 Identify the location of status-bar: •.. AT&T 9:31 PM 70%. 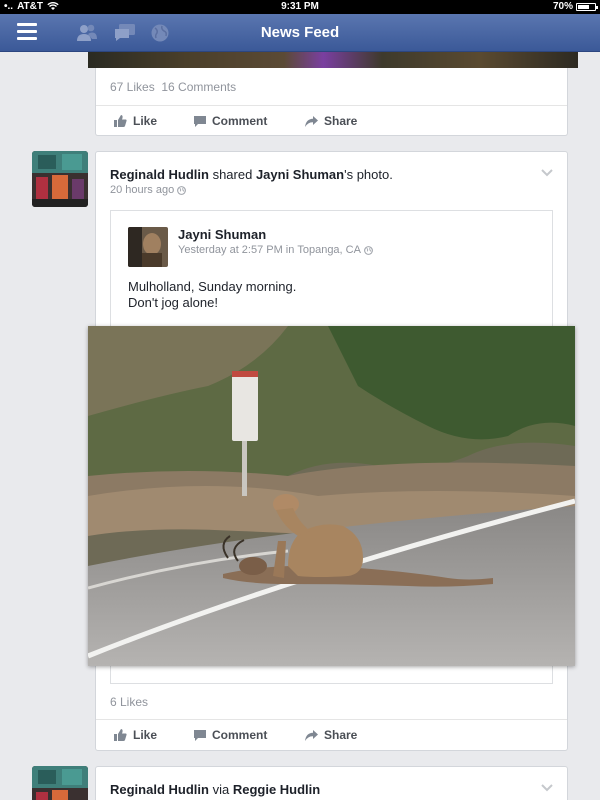
(300, 7).